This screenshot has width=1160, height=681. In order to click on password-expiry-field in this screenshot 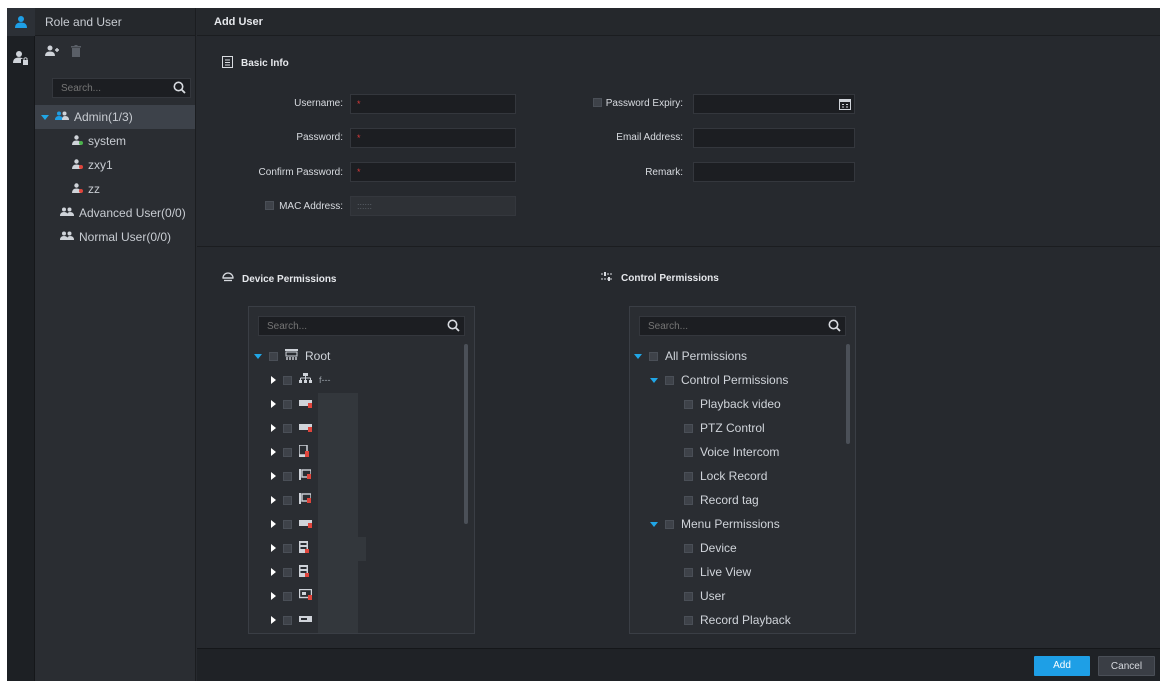, I will do `click(774, 104)`.